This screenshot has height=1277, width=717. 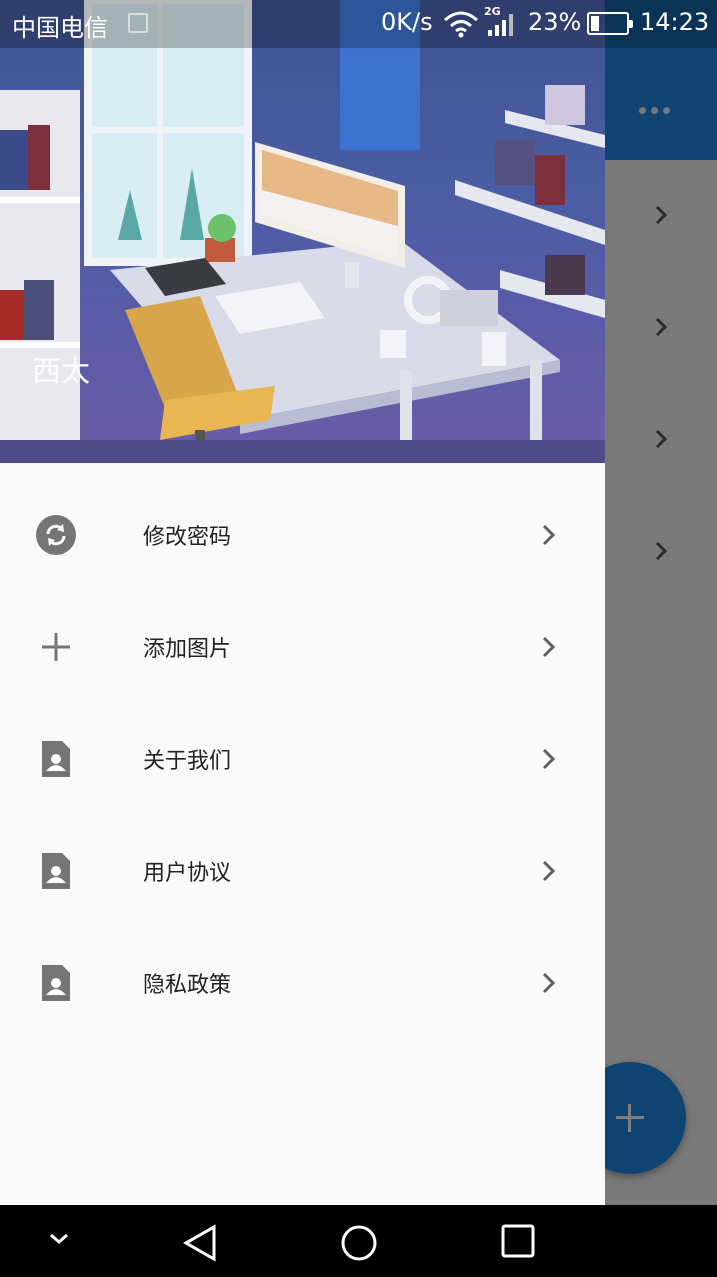 I want to click on plus-icon, so click(x=56, y=647).